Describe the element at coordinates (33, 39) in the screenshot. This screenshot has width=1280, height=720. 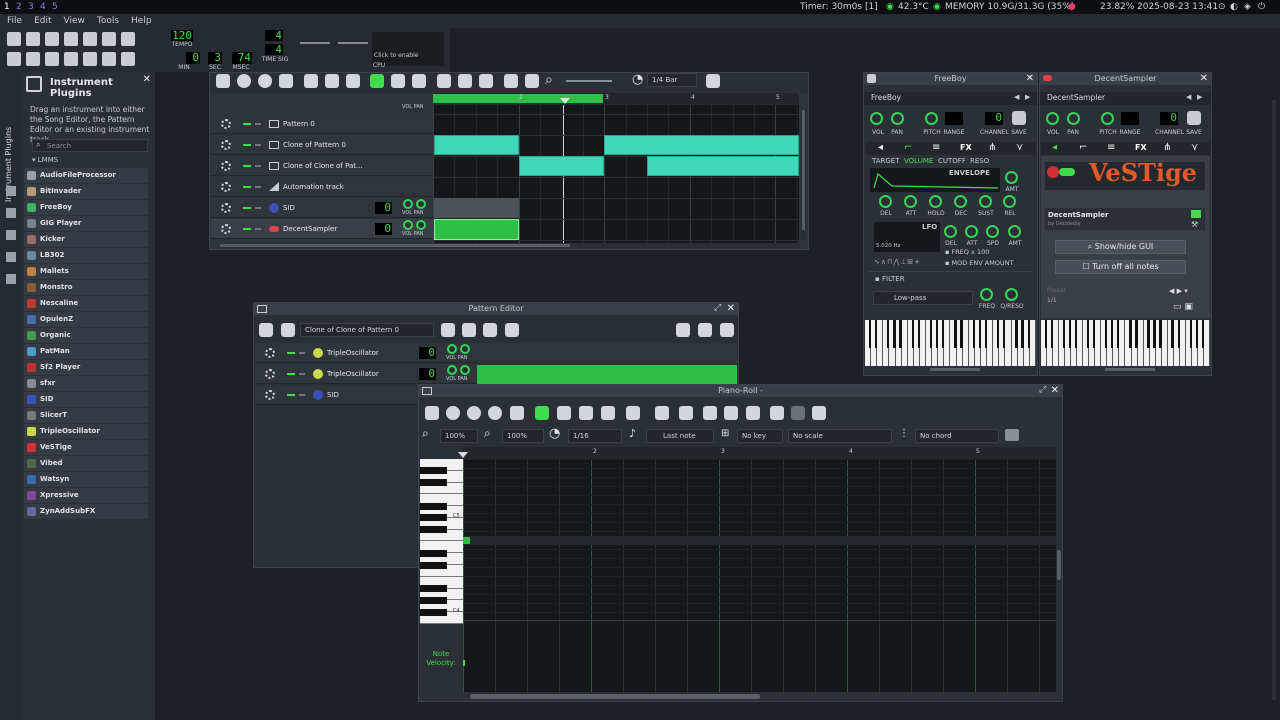
I see `new-from-template-icon` at that location.